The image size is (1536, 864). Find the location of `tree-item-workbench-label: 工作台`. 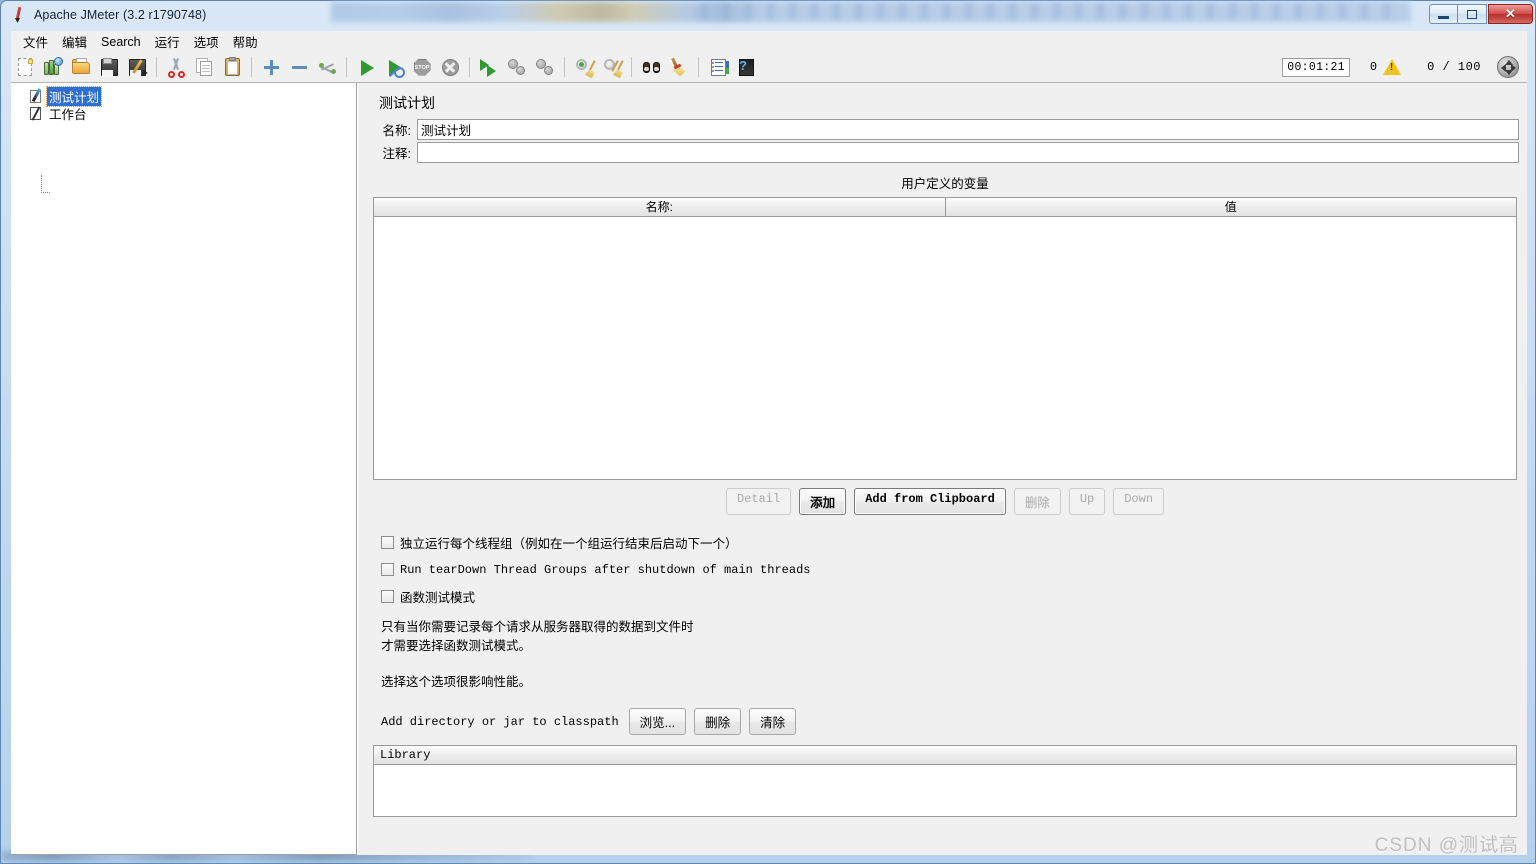

tree-item-workbench-label: 工作台 is located at coordinates (68, 115).